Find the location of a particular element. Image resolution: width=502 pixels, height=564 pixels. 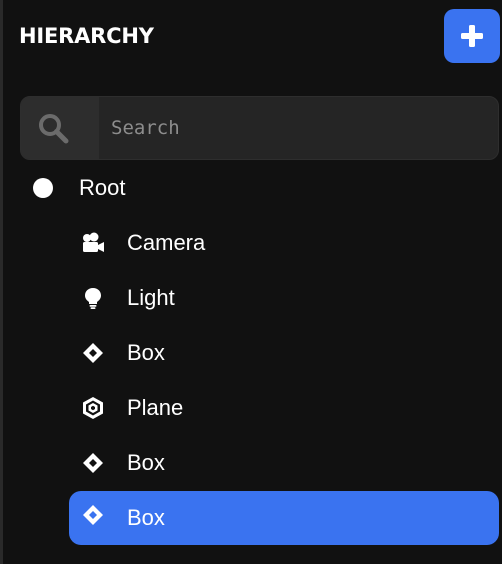

tree-item-light: Light is located at coordinates (284, 298).